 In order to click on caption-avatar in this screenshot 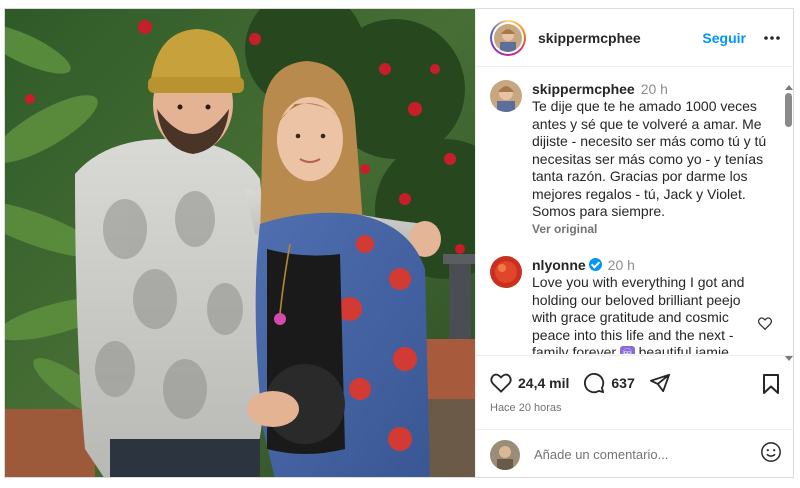, I will do `click(506, 96)`.